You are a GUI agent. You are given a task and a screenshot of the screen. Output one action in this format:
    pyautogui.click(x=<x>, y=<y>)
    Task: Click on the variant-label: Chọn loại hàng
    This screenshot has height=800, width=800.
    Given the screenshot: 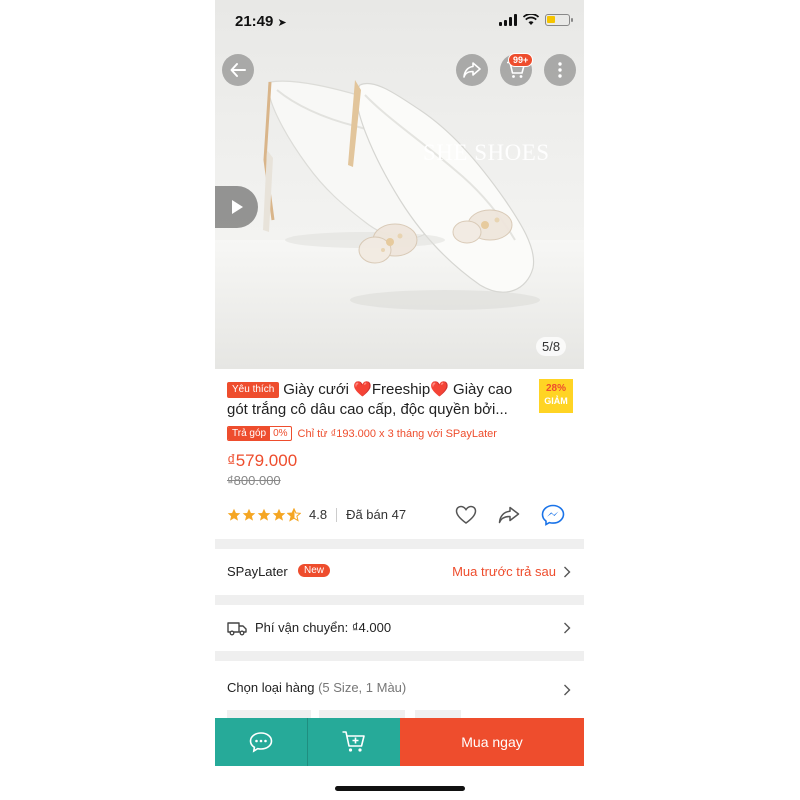 What is the action you would take?
    pyautogui.click(x=271, y=687)
    